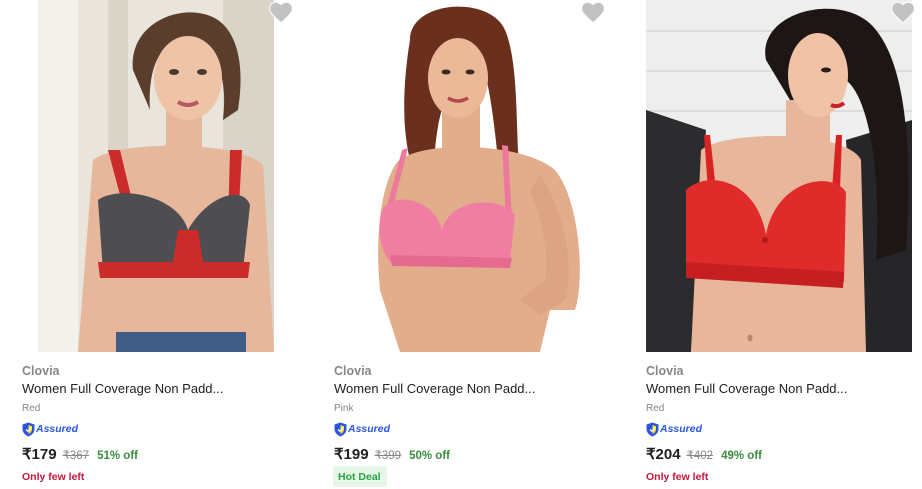 This screenshot has height=489, width=922. What do you see at coordinates (388, 456) in the screenshot?
I see `original-price: ₹399` at bounding box center [388, 456].